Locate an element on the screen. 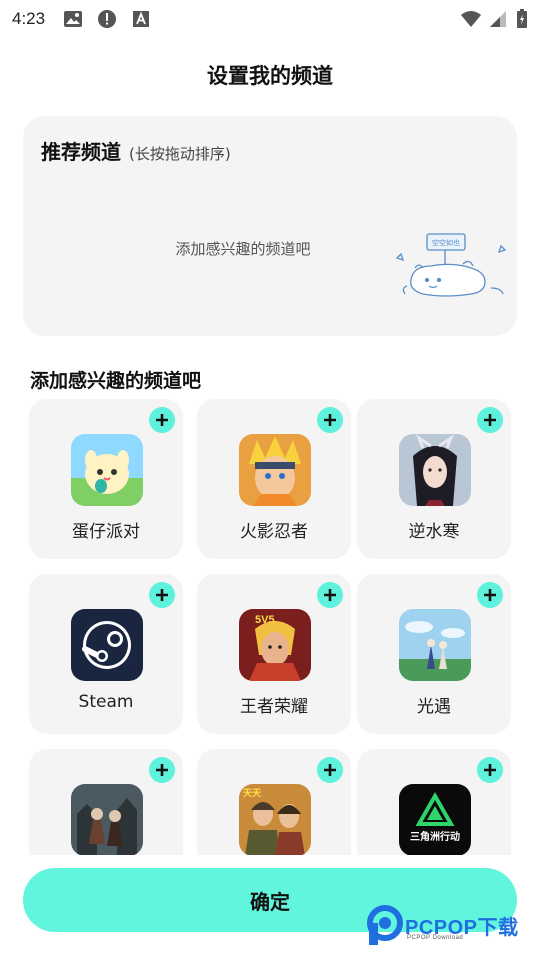 This screenshot has width=540, height=960. recommended-hint: (长按拖动排序) is located at coordinates (180, 154).